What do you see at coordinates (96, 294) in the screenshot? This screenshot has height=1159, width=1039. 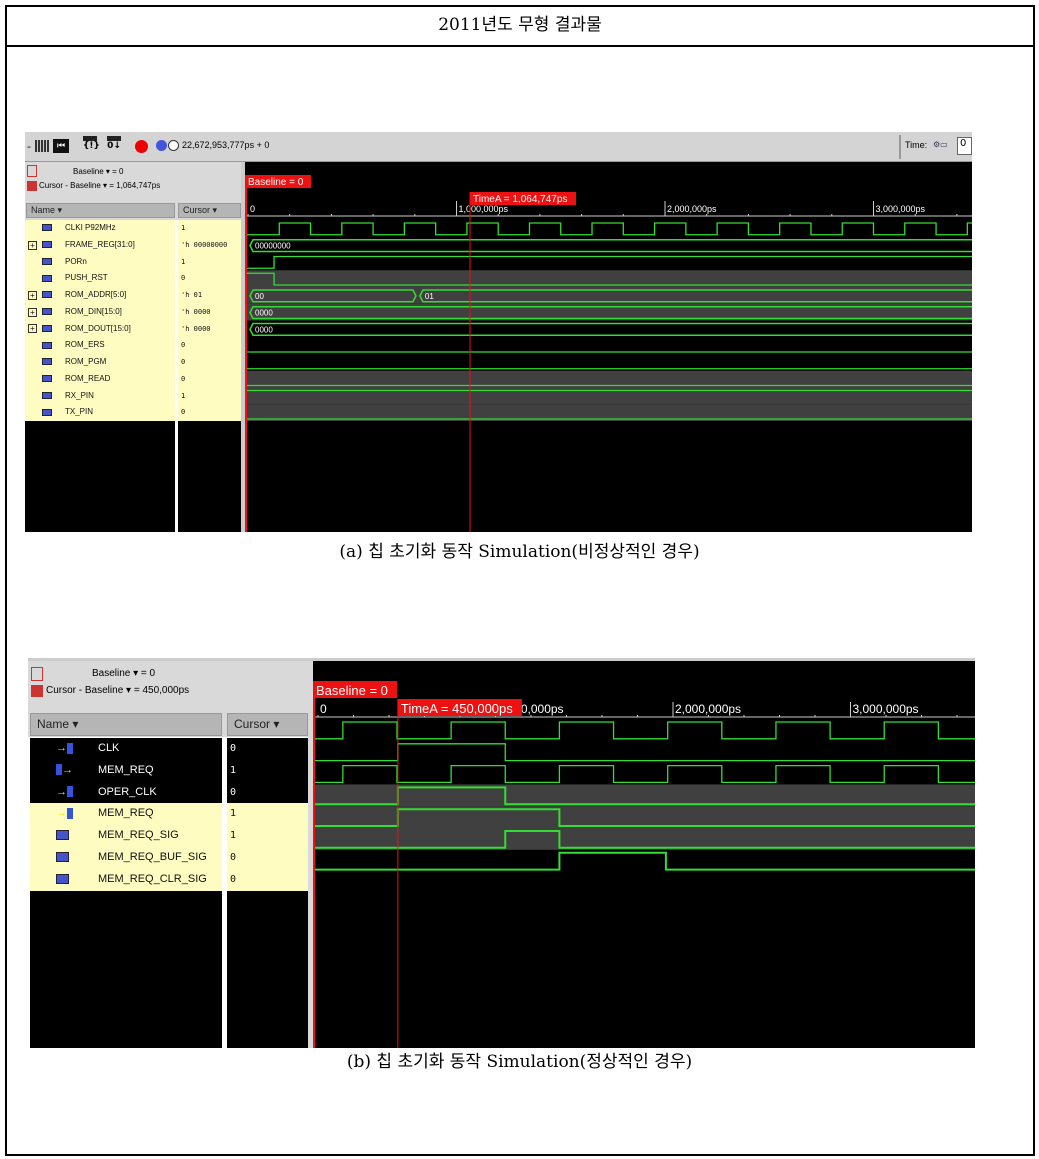 I see `signal-name: ROM_ADDR[5:0]` at bounding box center [96, 294].